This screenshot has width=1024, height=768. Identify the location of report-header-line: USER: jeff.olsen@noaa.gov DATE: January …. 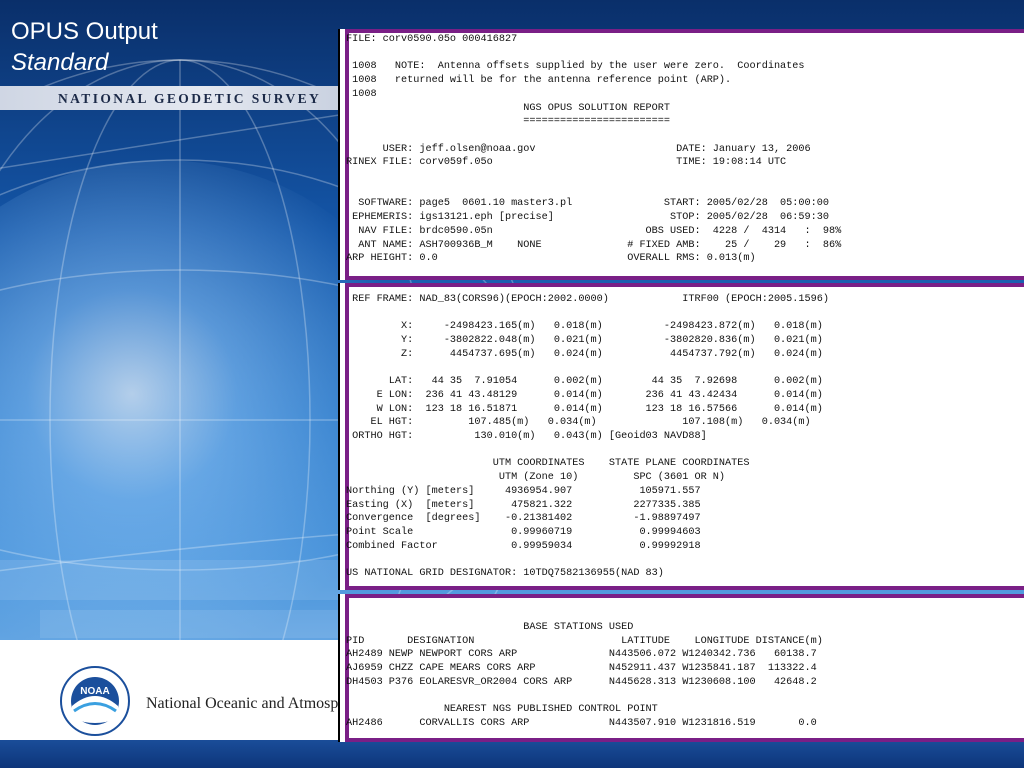
(596, 149).